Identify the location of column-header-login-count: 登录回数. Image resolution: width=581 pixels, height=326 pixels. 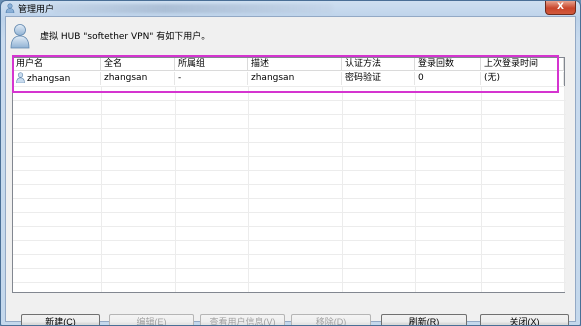
(448, 64).